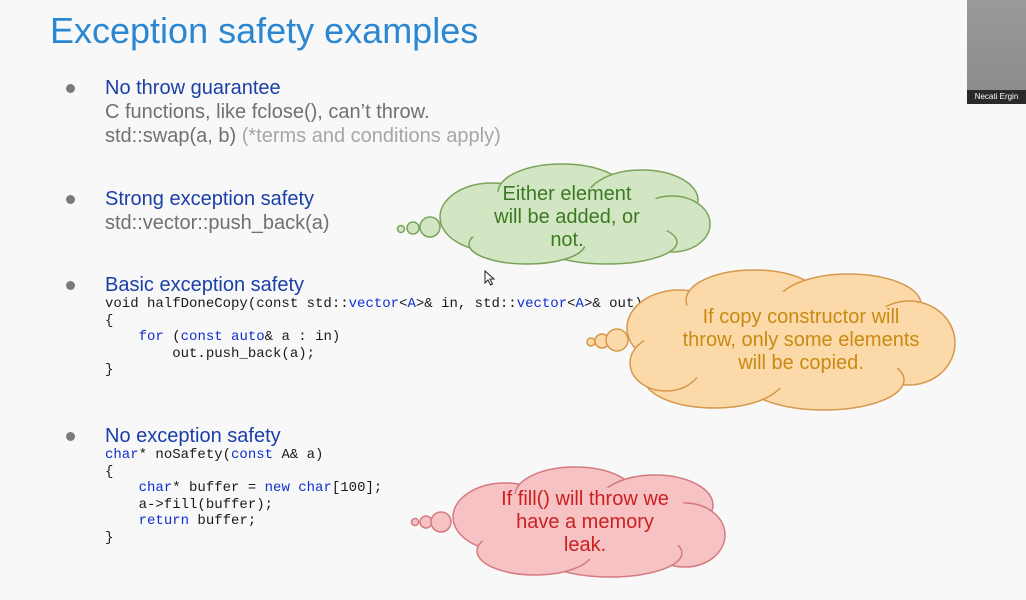  I want to click on swap-text: std::swap(a, b), so click(171, 136).